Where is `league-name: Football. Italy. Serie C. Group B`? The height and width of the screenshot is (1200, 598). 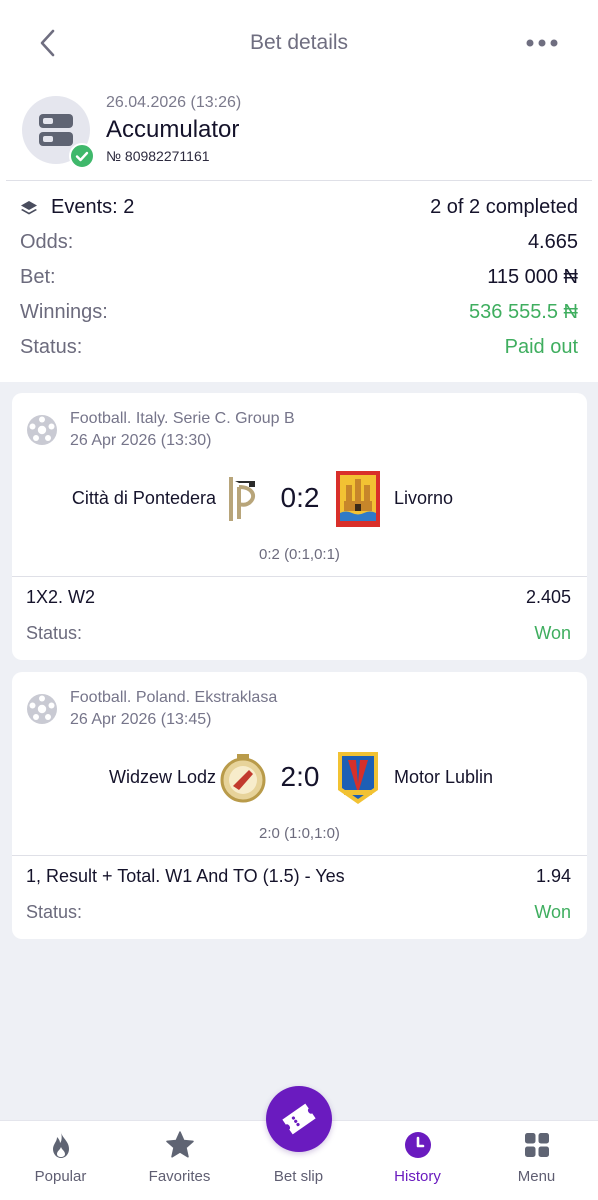
league-name: Football. Italy. Serie C. Group B is located at coordinates (182, 418).